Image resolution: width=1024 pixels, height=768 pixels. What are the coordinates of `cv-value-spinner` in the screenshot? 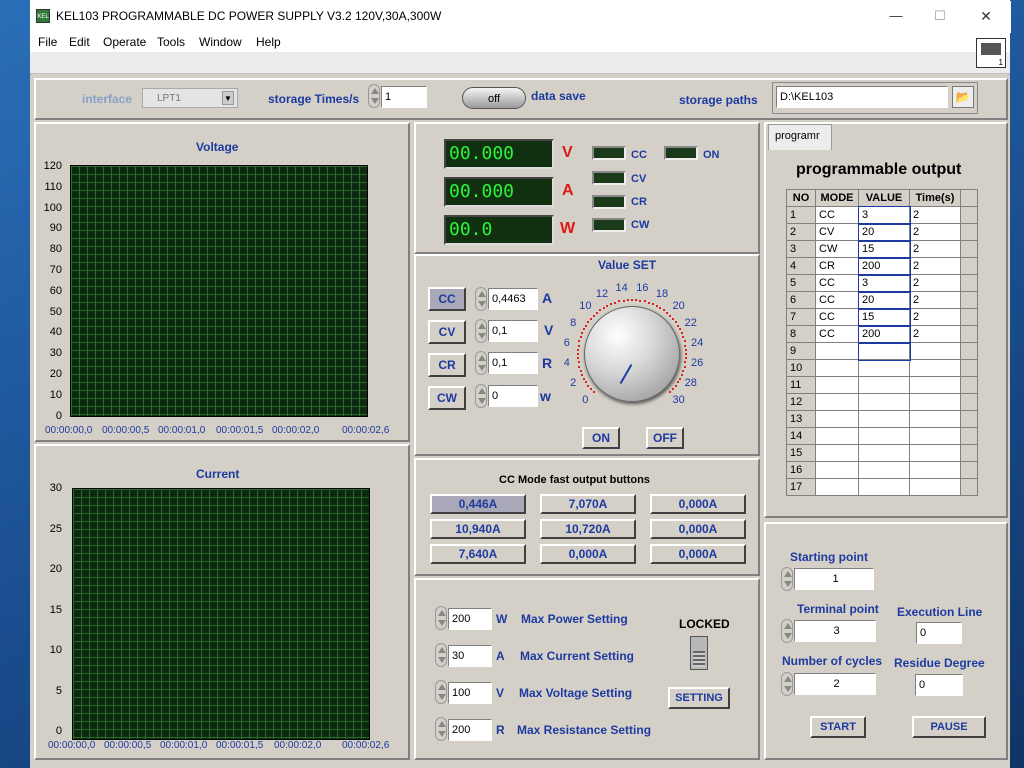 It's located at (481, 331).